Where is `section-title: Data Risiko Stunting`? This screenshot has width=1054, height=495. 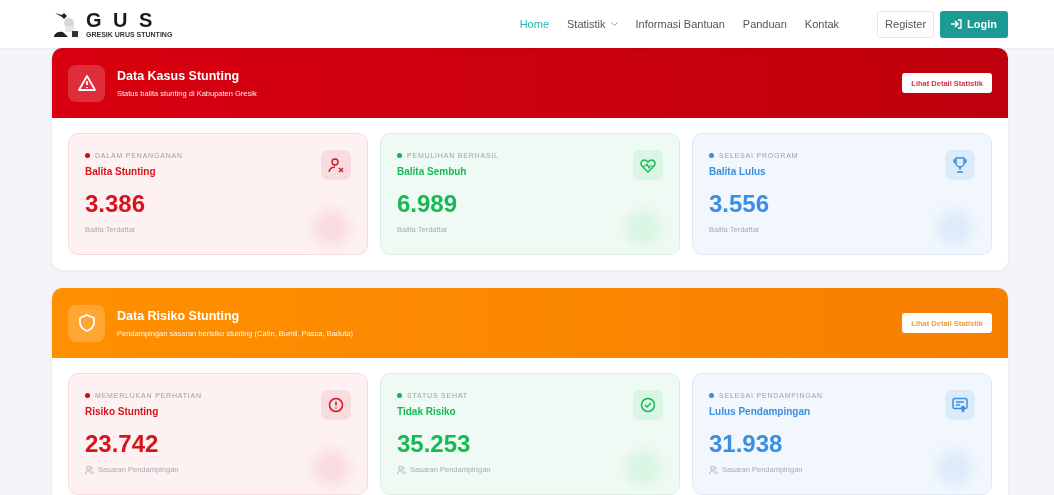 section-title: Data Risiko Stunting is located at coordinates (179, 315).